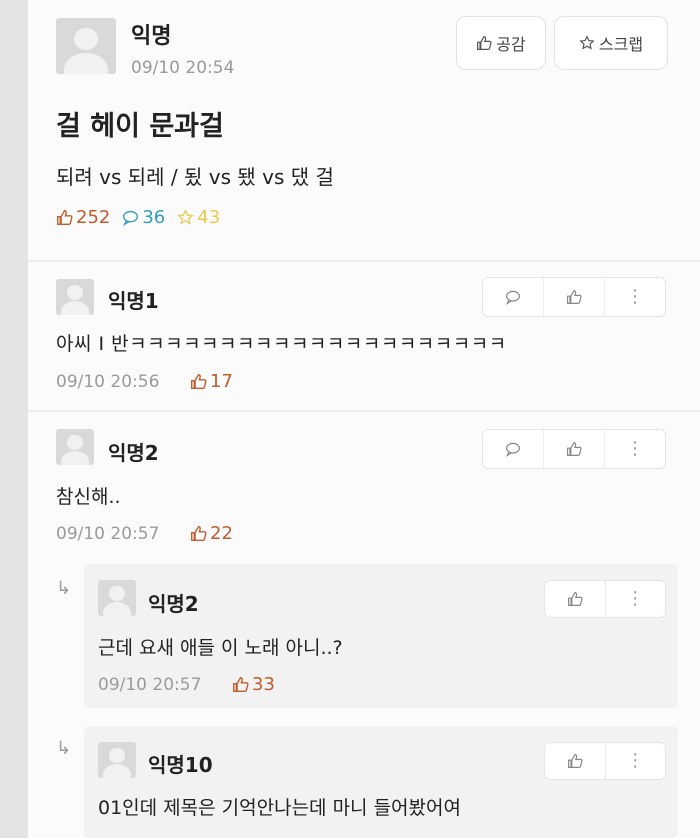 The height and width of the screenshot is (838, 700). I want to click on reply-text: 근데 요새 애들 이 노래 아니..?, so click(220, 648).